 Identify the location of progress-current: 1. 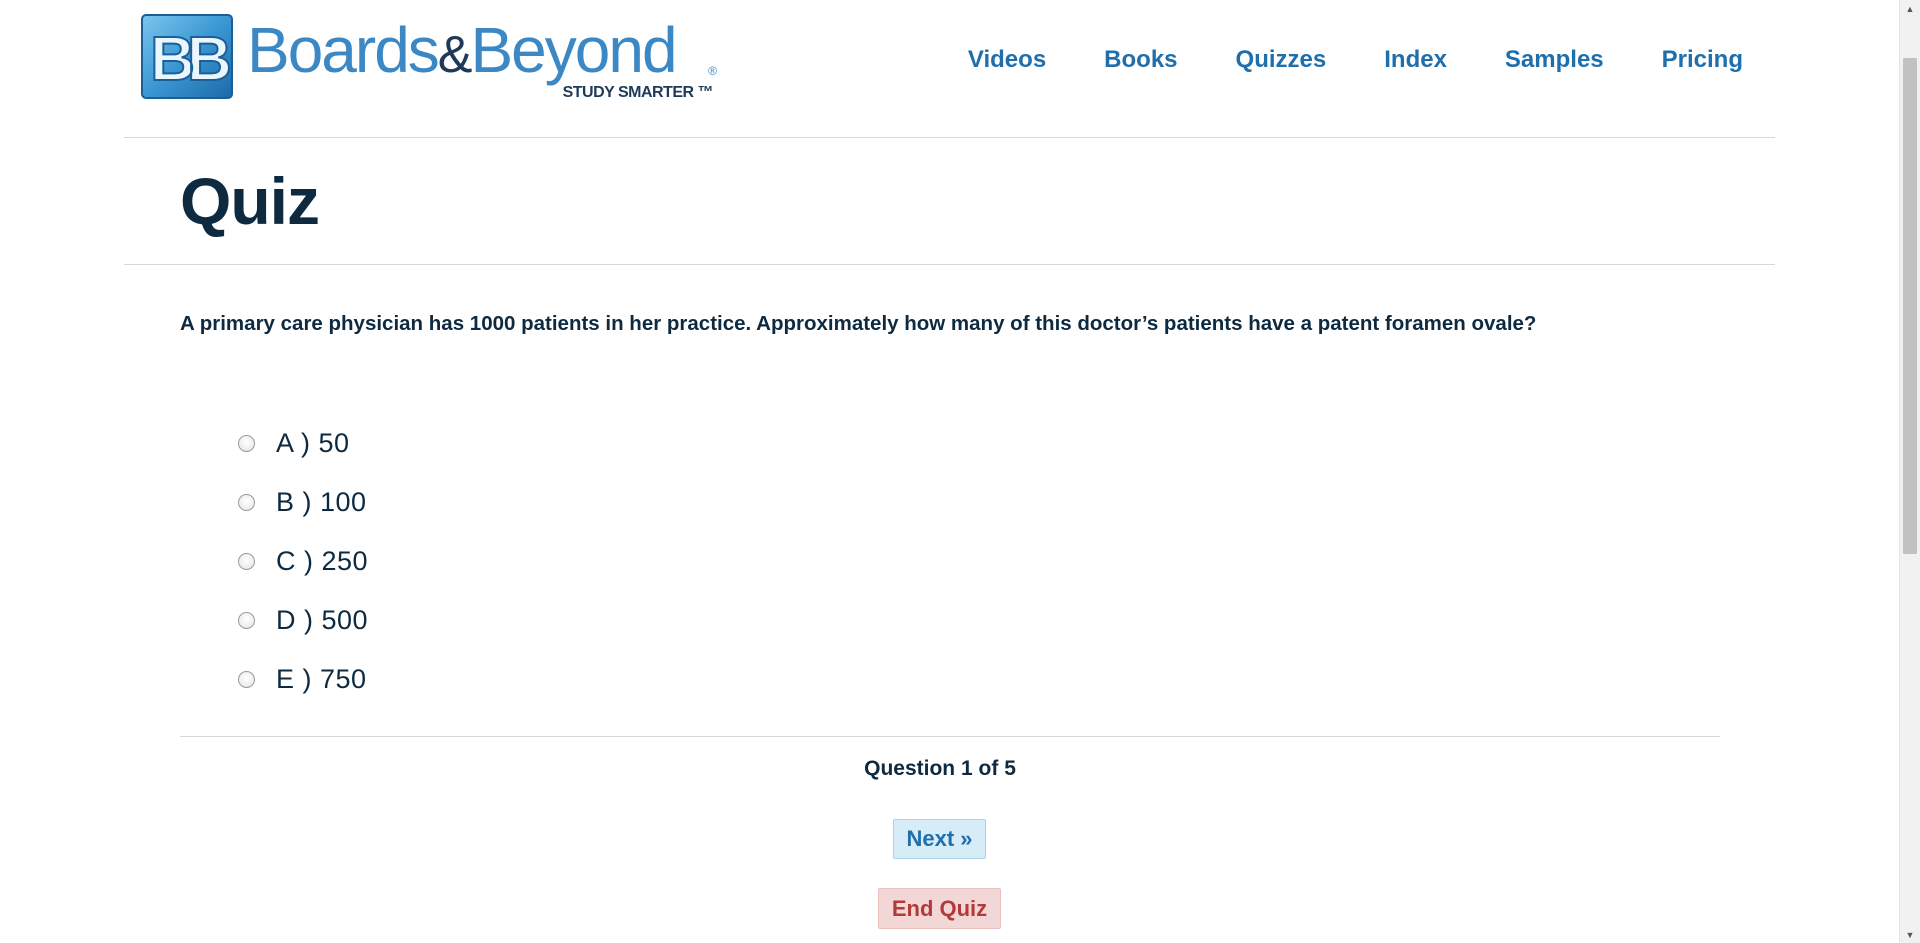
(966, 768).